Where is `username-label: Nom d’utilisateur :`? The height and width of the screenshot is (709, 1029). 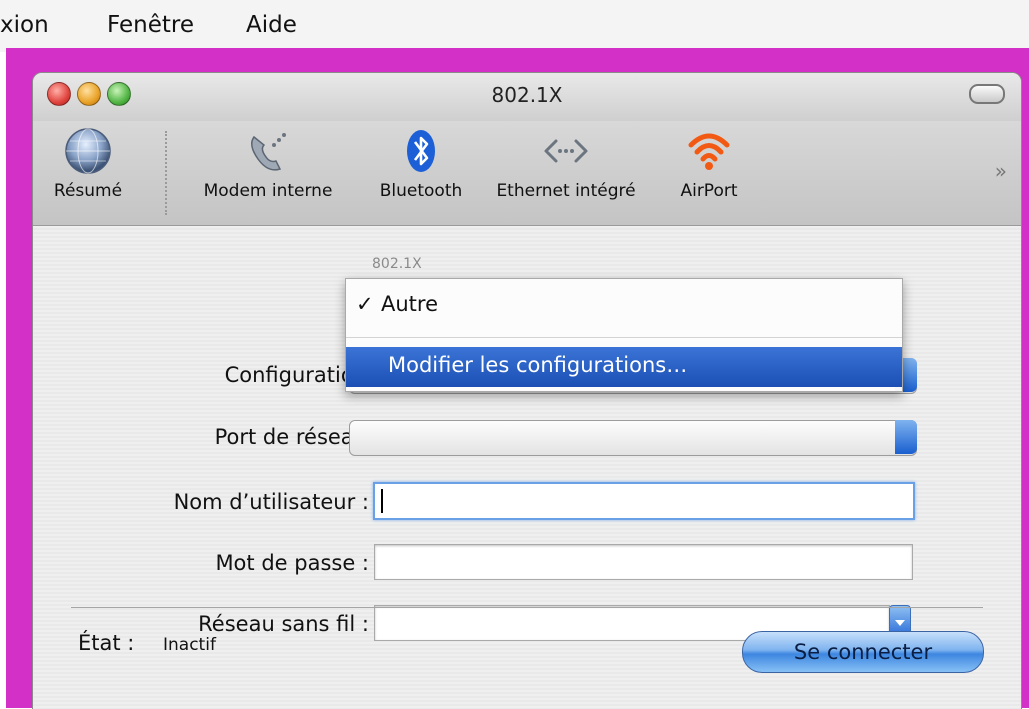 username-label: Nom d’utilisateur : is located at coordinates (271, 502).